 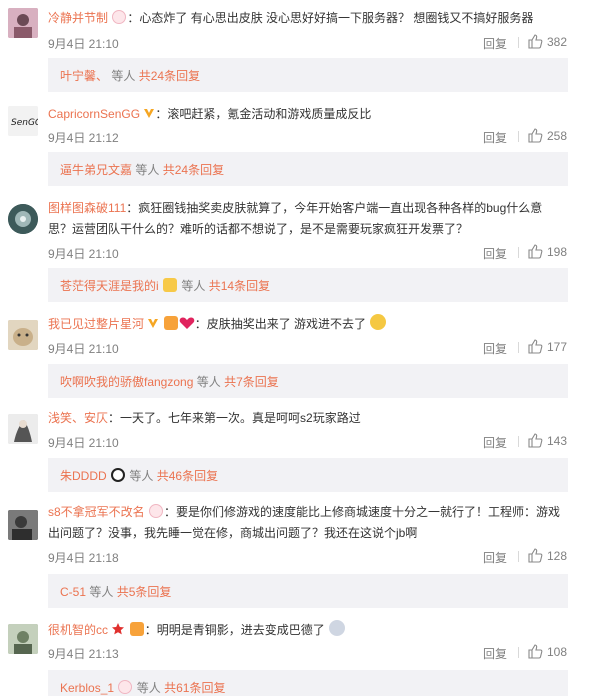 I want to click on like-count: 177, so click(x=557, y=347).